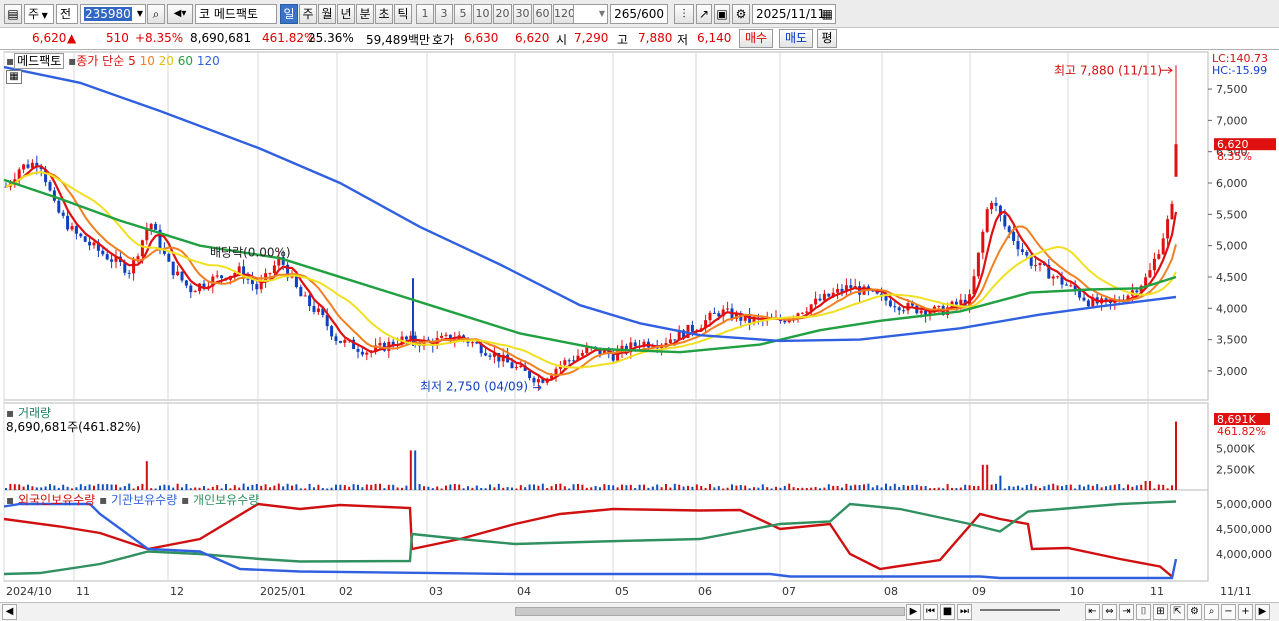 Image resolution: width=1279 pixels, height=621 pixels. Describe the element at coordinates (522, 14) in the screenshot. I see `interval-button-30: 30` at that location.